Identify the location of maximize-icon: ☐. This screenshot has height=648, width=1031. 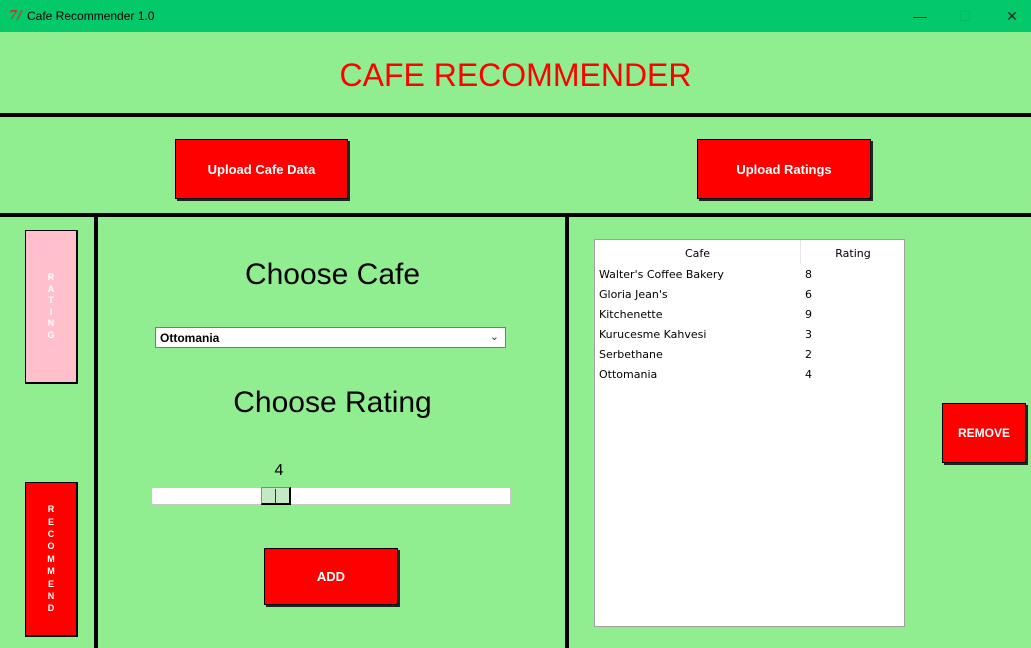
(965, 15).